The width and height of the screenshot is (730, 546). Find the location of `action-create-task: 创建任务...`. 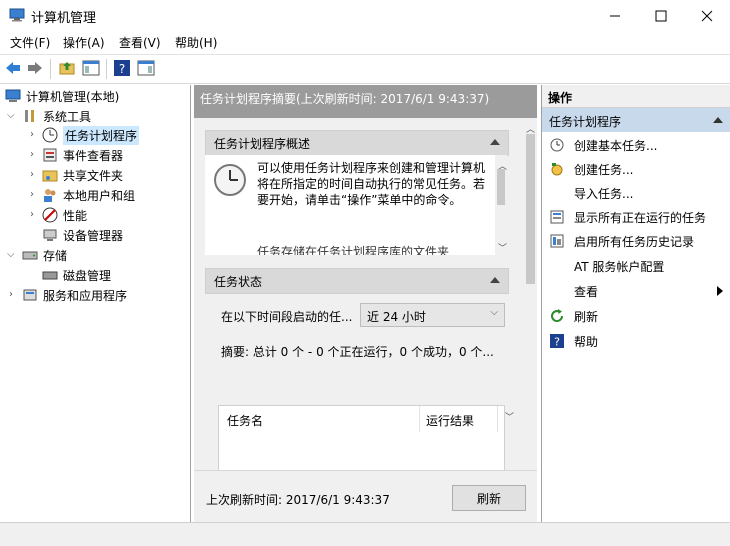

action-create-task: 创建任务... is located at coordinates (636, 169).